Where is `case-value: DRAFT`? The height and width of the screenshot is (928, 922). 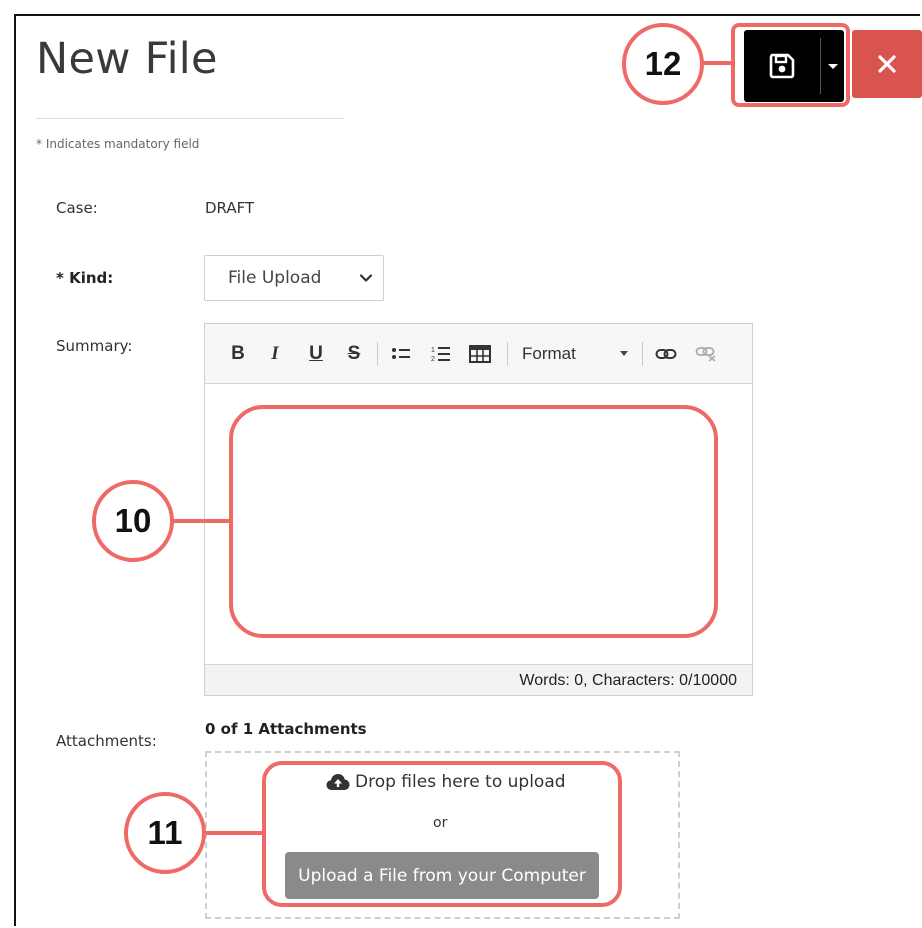 case-value: DRAFT is located at coordinates (230, 208).